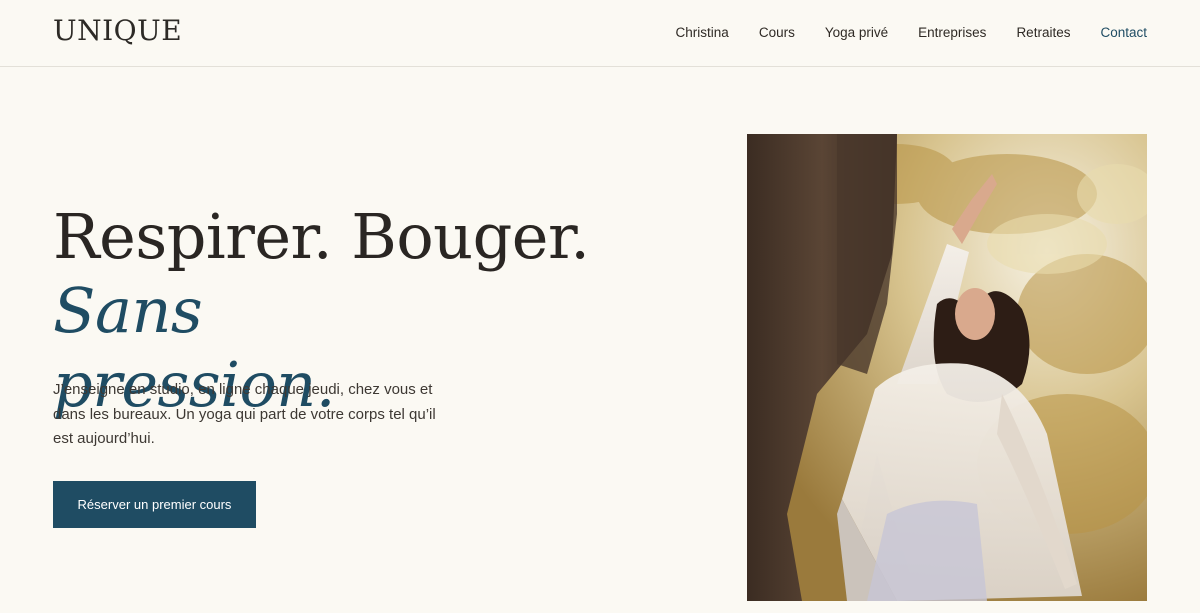 This screenshot has height=613, width=1200. Describe the element at coordinates (856, 33) in the screenshot. I see `nav-link-yoga-prive: Yoga privé` at that location.